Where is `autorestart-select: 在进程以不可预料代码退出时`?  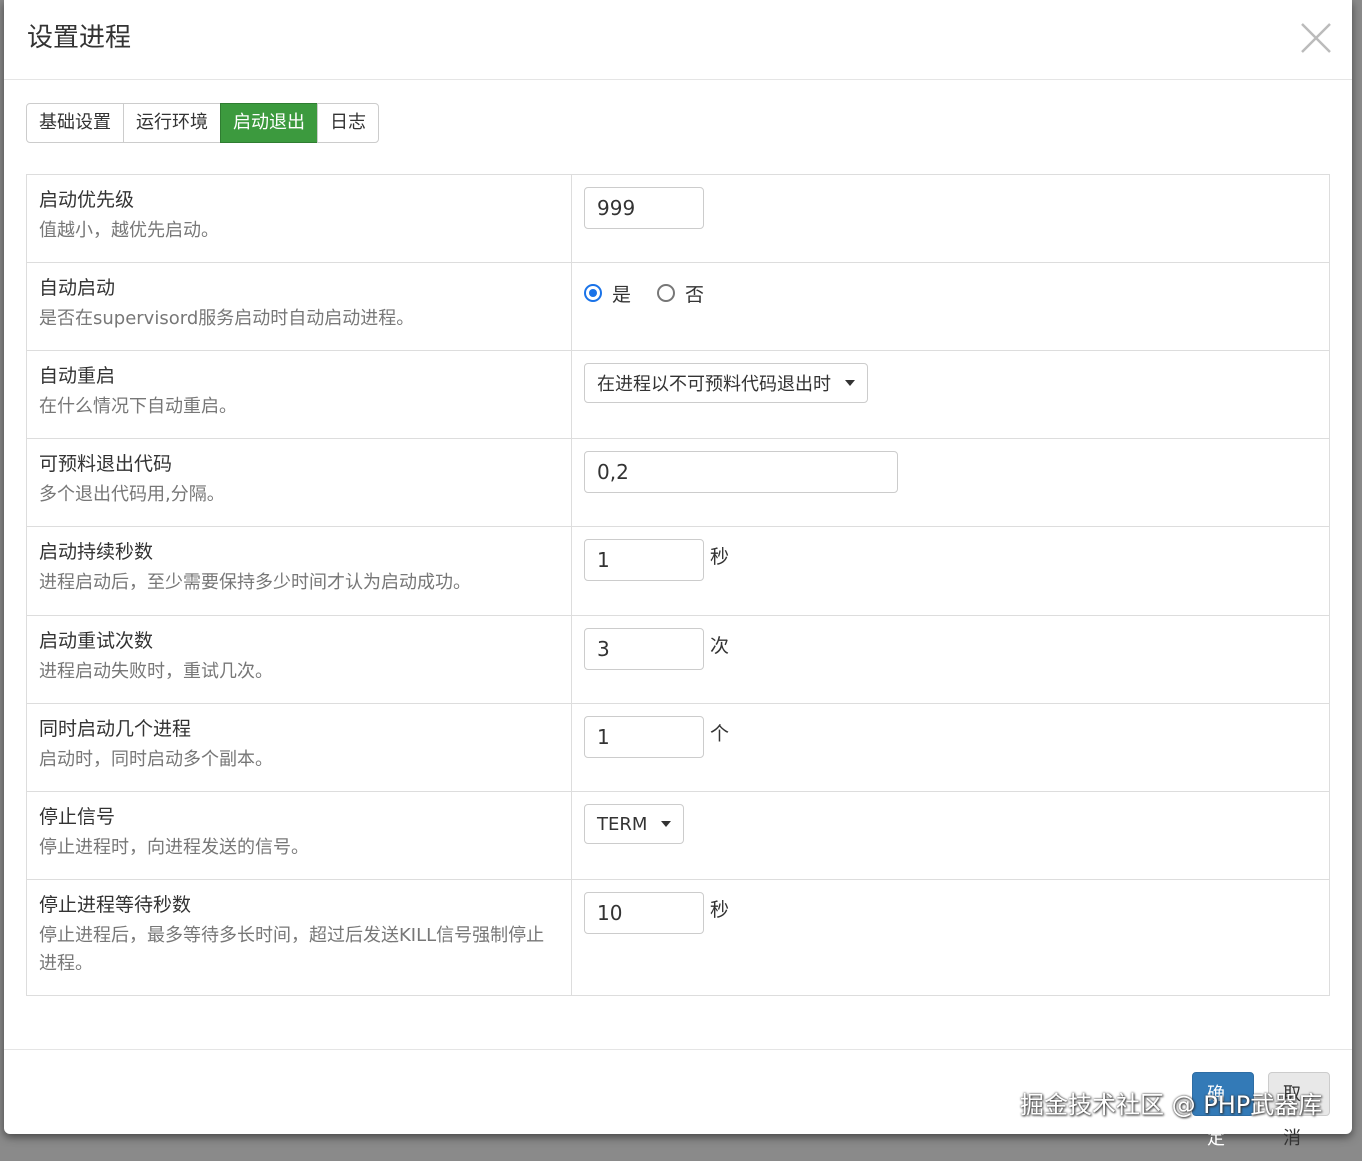 autorestart-select: 在进程以不可预料代码退出时 is located at coordinates (726, 383).